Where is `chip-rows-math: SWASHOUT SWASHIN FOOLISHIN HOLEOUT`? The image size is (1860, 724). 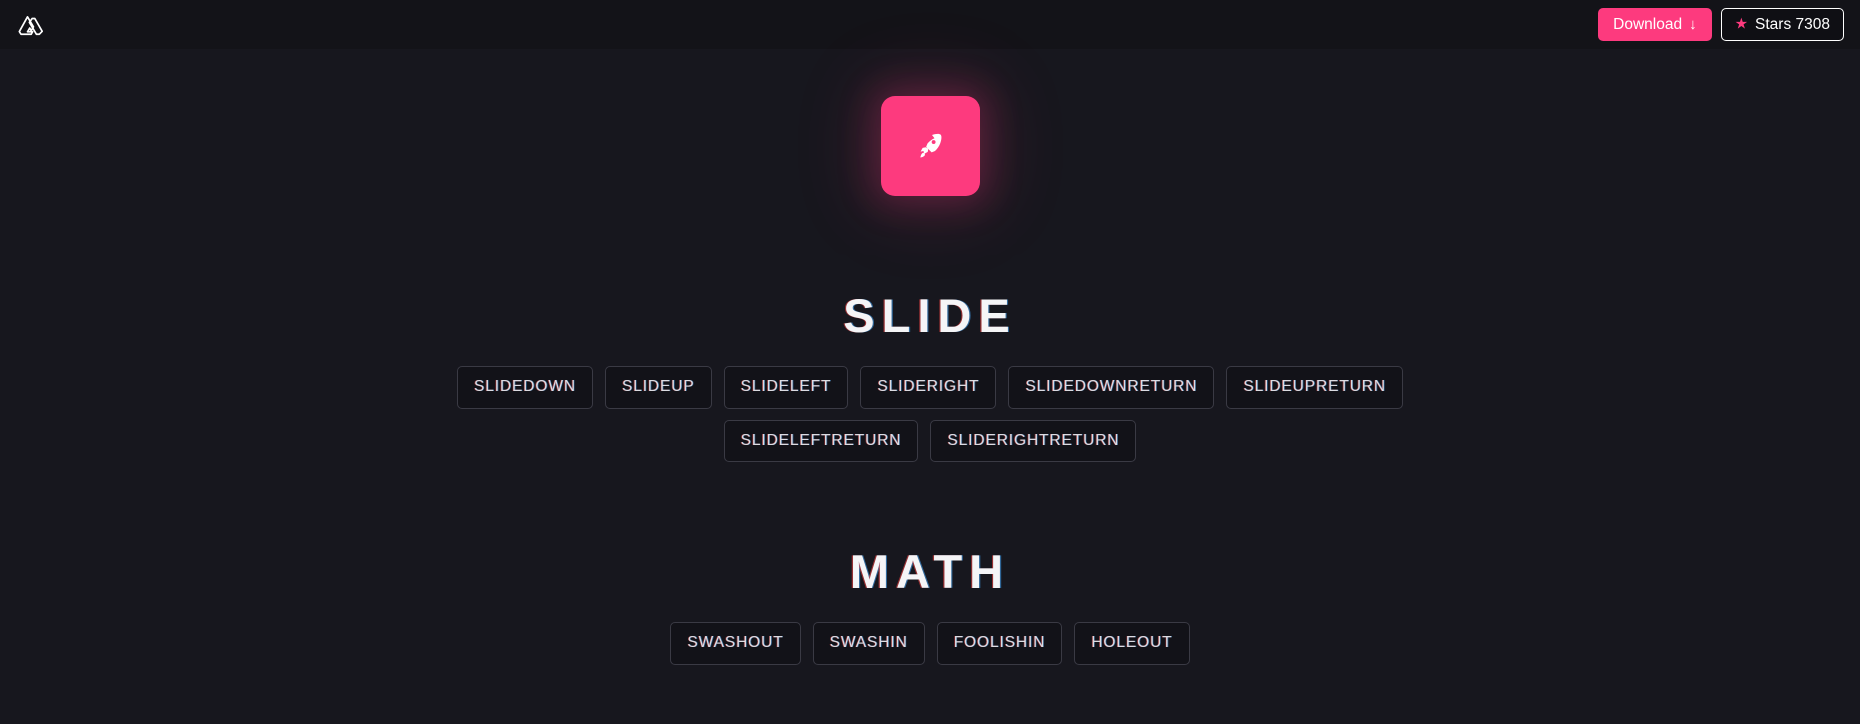 chip-rows-math: SWASHOUT SWASHIN FOOLISHIN HOLEOUT is located at coordinates (930, 643).